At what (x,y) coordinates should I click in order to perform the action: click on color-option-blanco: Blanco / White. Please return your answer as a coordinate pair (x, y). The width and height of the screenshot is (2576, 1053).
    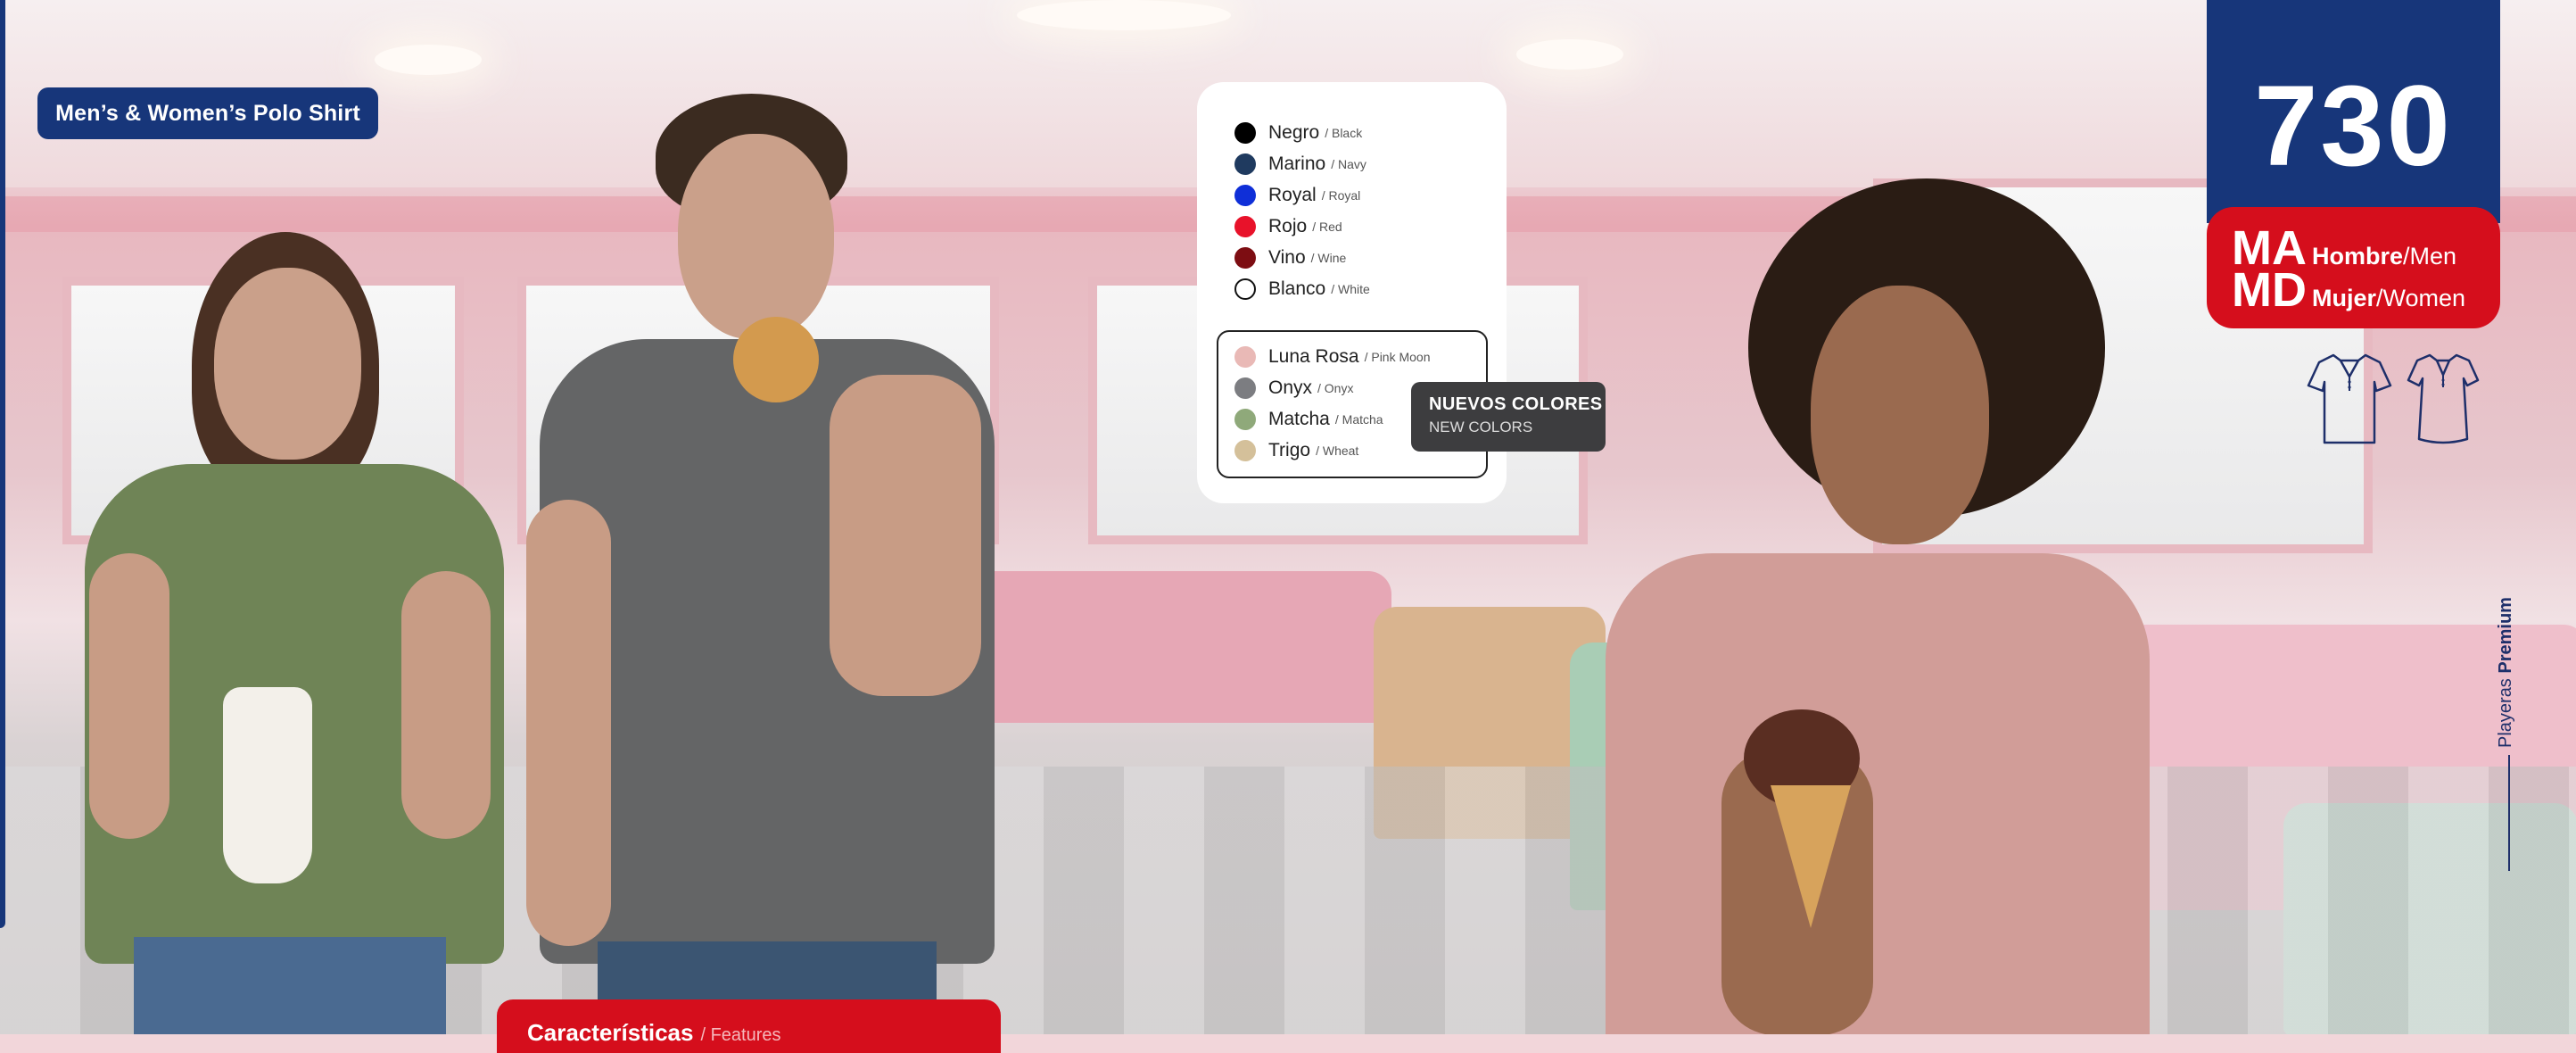
    Looking at the image, I should click on (1302, 289).